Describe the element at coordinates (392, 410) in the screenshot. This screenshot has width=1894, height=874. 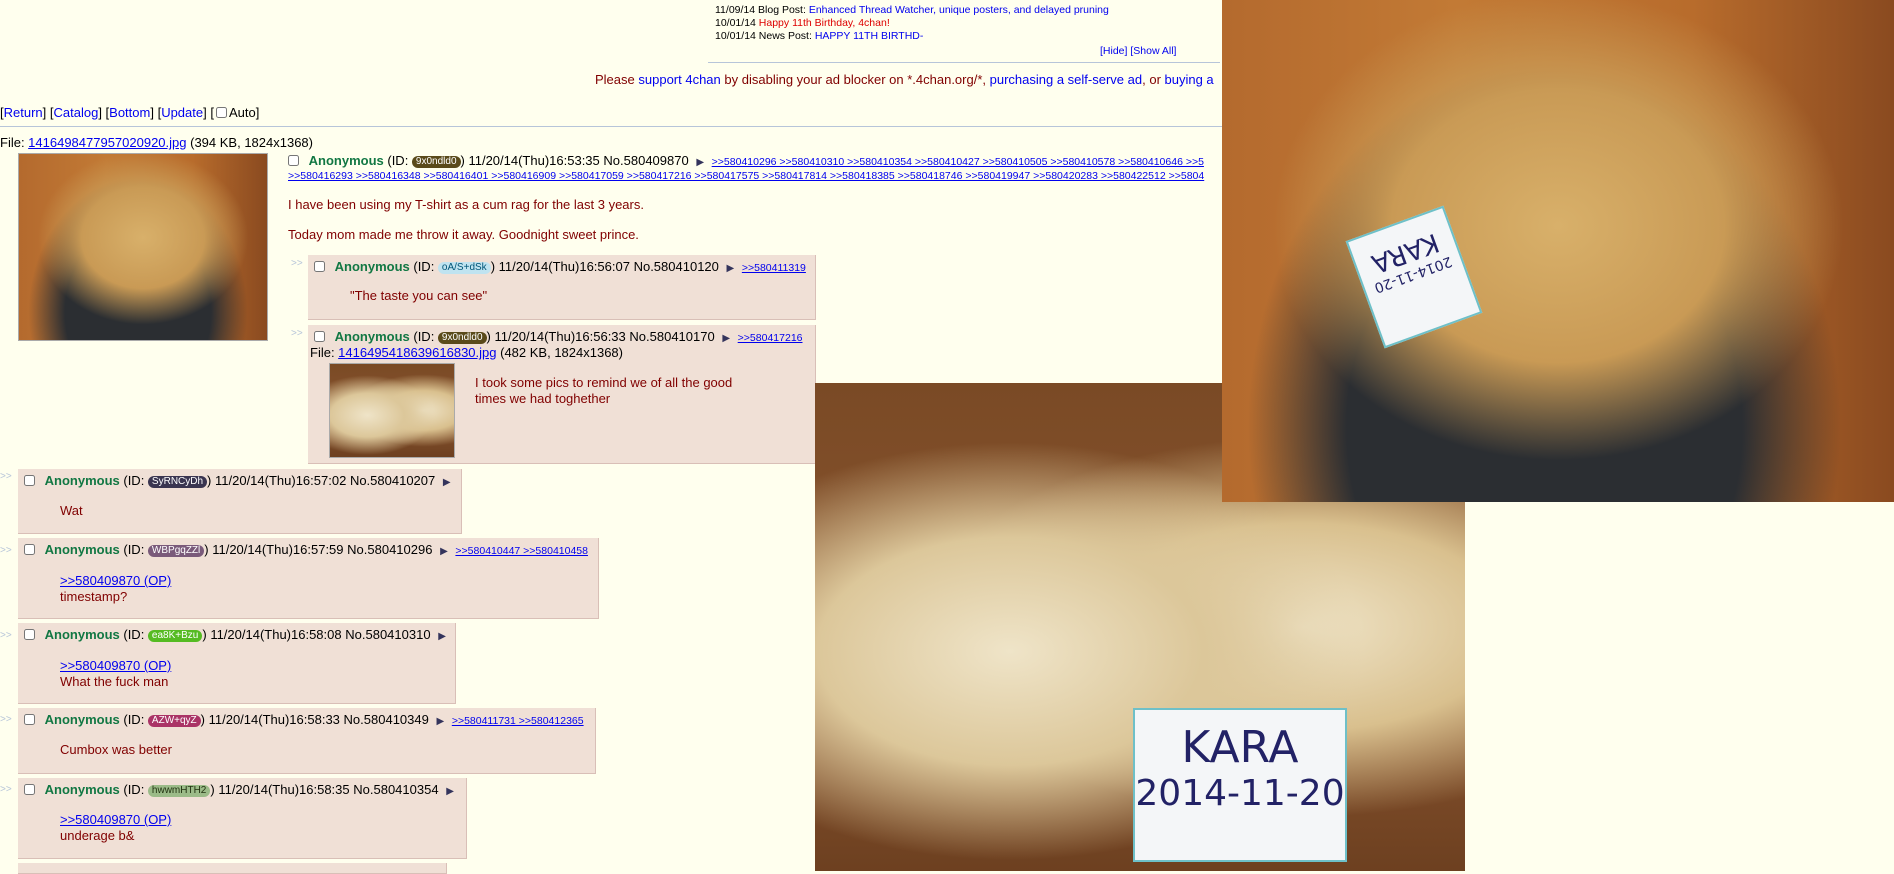
I see `reply-thumbnail` at that location.